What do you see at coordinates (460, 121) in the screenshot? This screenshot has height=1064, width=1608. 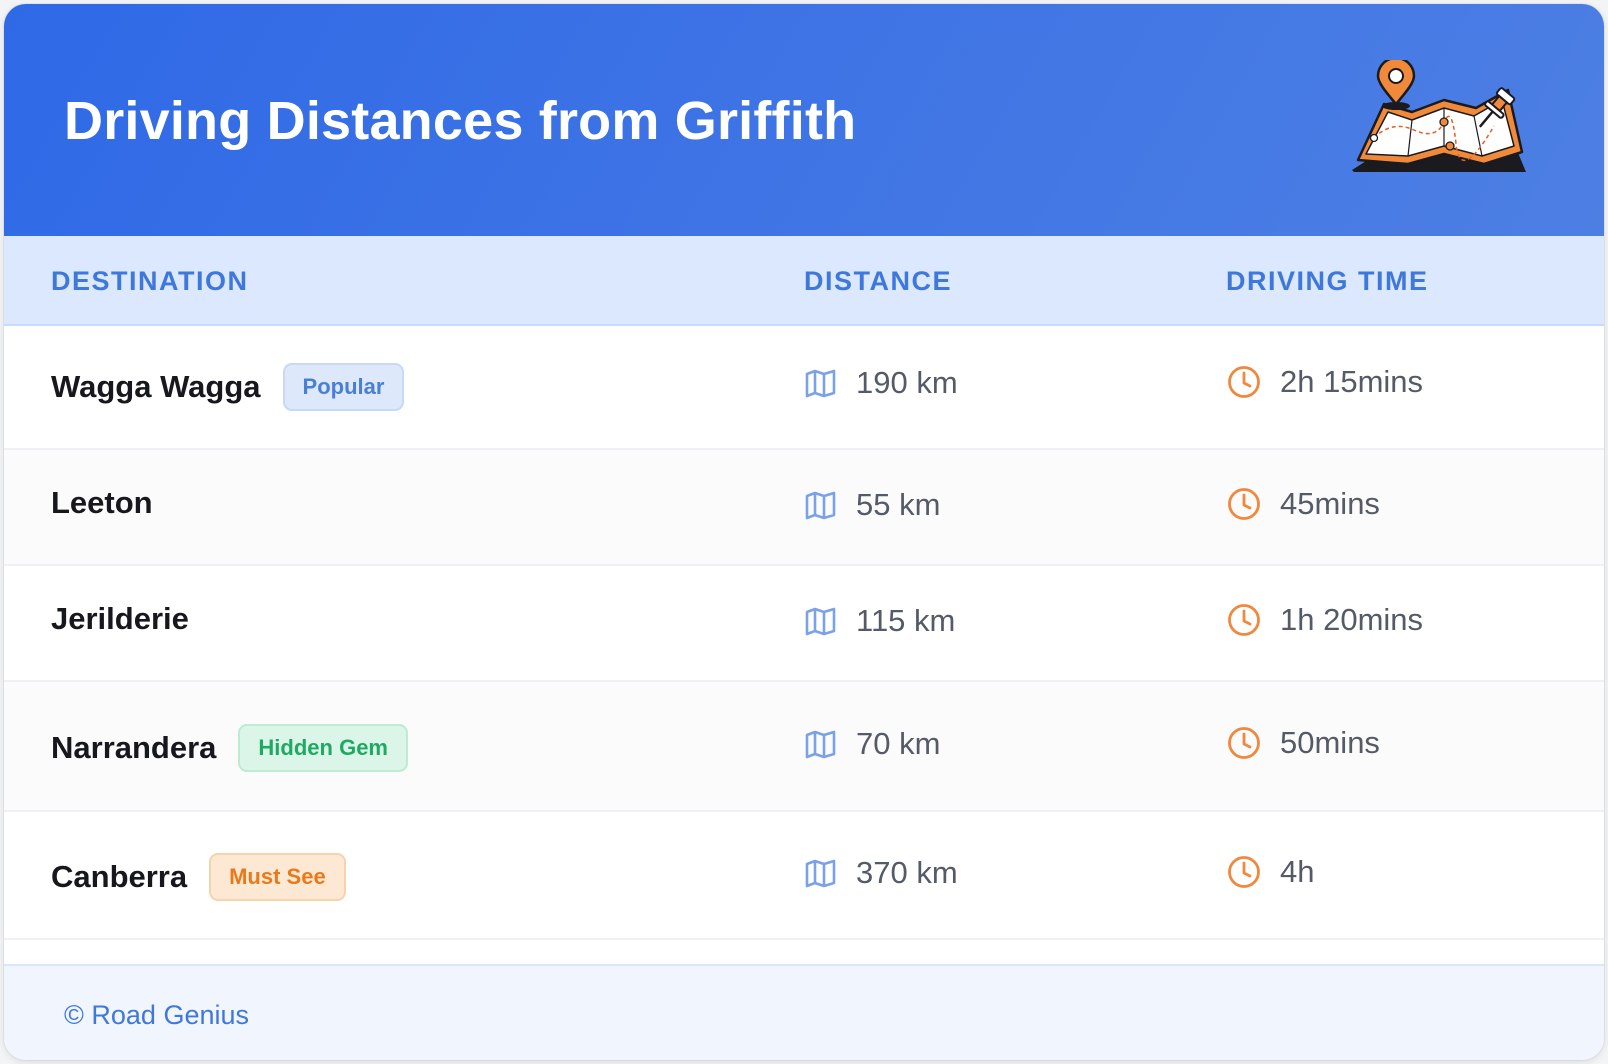 I see `page-title: Driving Distances from Griffith` at bounding box center [460, 121].